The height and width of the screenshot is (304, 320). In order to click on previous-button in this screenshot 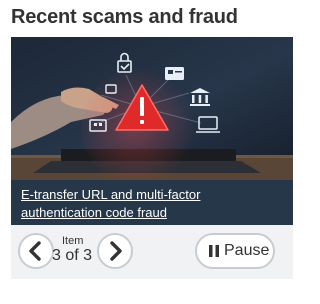, I will do `click(36, 251)`.